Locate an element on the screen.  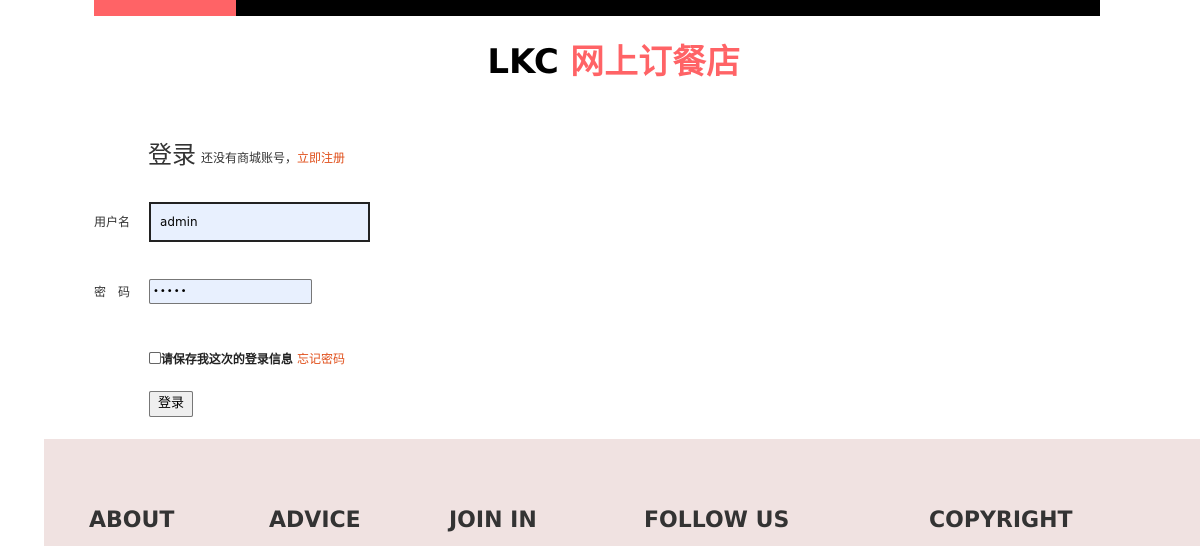
footer-follow-us: FOLLOW US is located at coordinates (716, 521).